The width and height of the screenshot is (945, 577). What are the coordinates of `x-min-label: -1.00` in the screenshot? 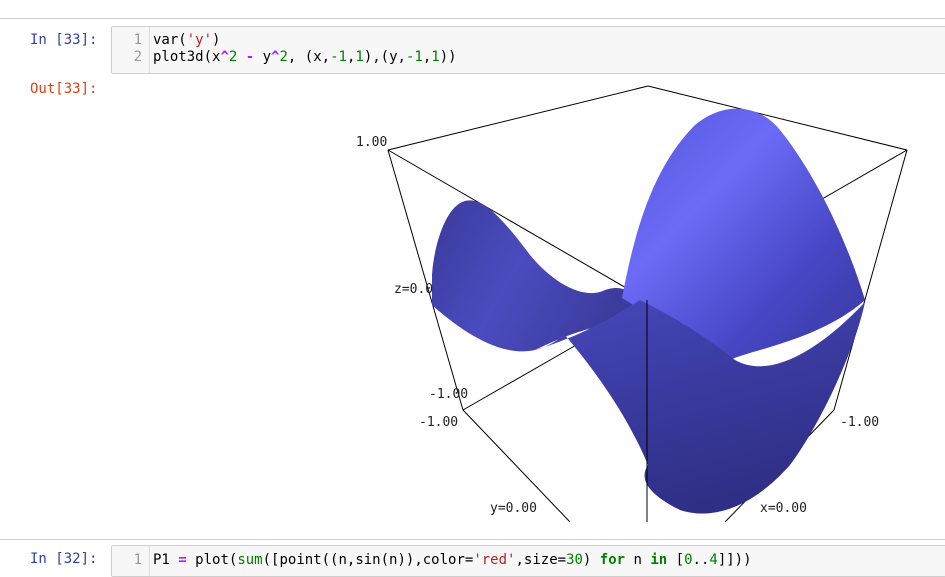 It's located at (859, 422).